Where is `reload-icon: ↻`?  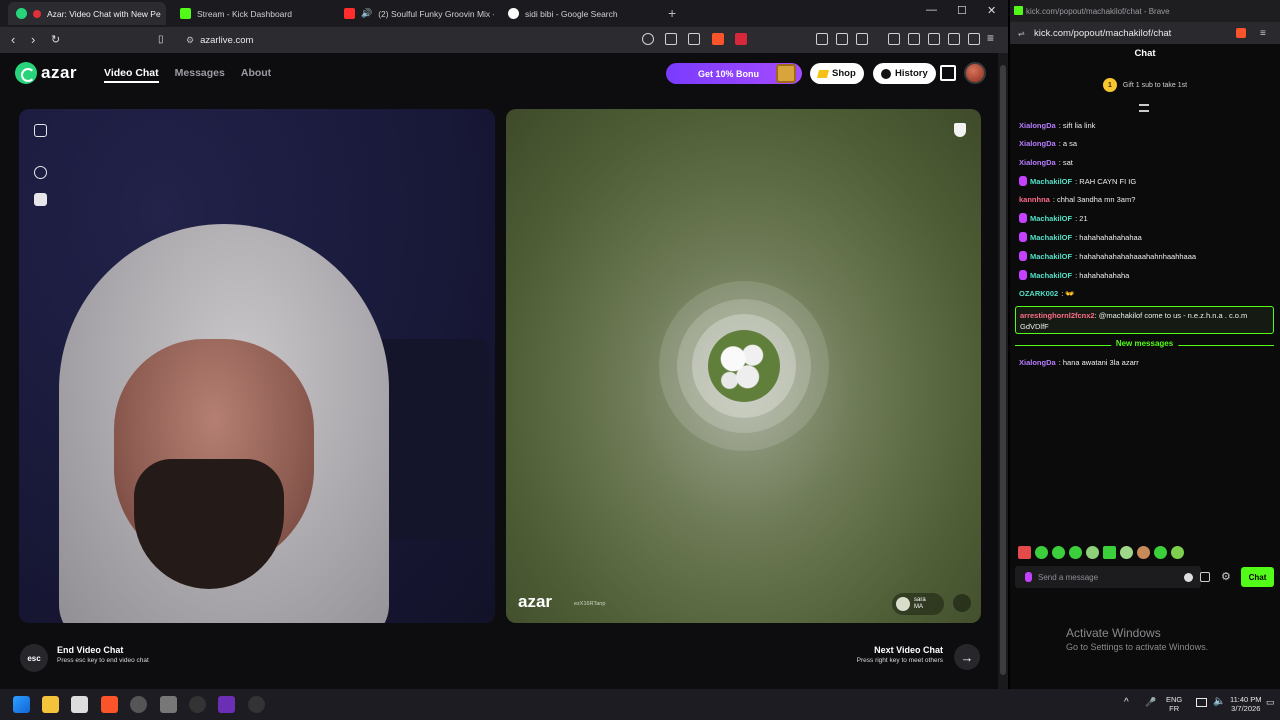 reload-icon: ↻ is located at coordinates (55, 39).